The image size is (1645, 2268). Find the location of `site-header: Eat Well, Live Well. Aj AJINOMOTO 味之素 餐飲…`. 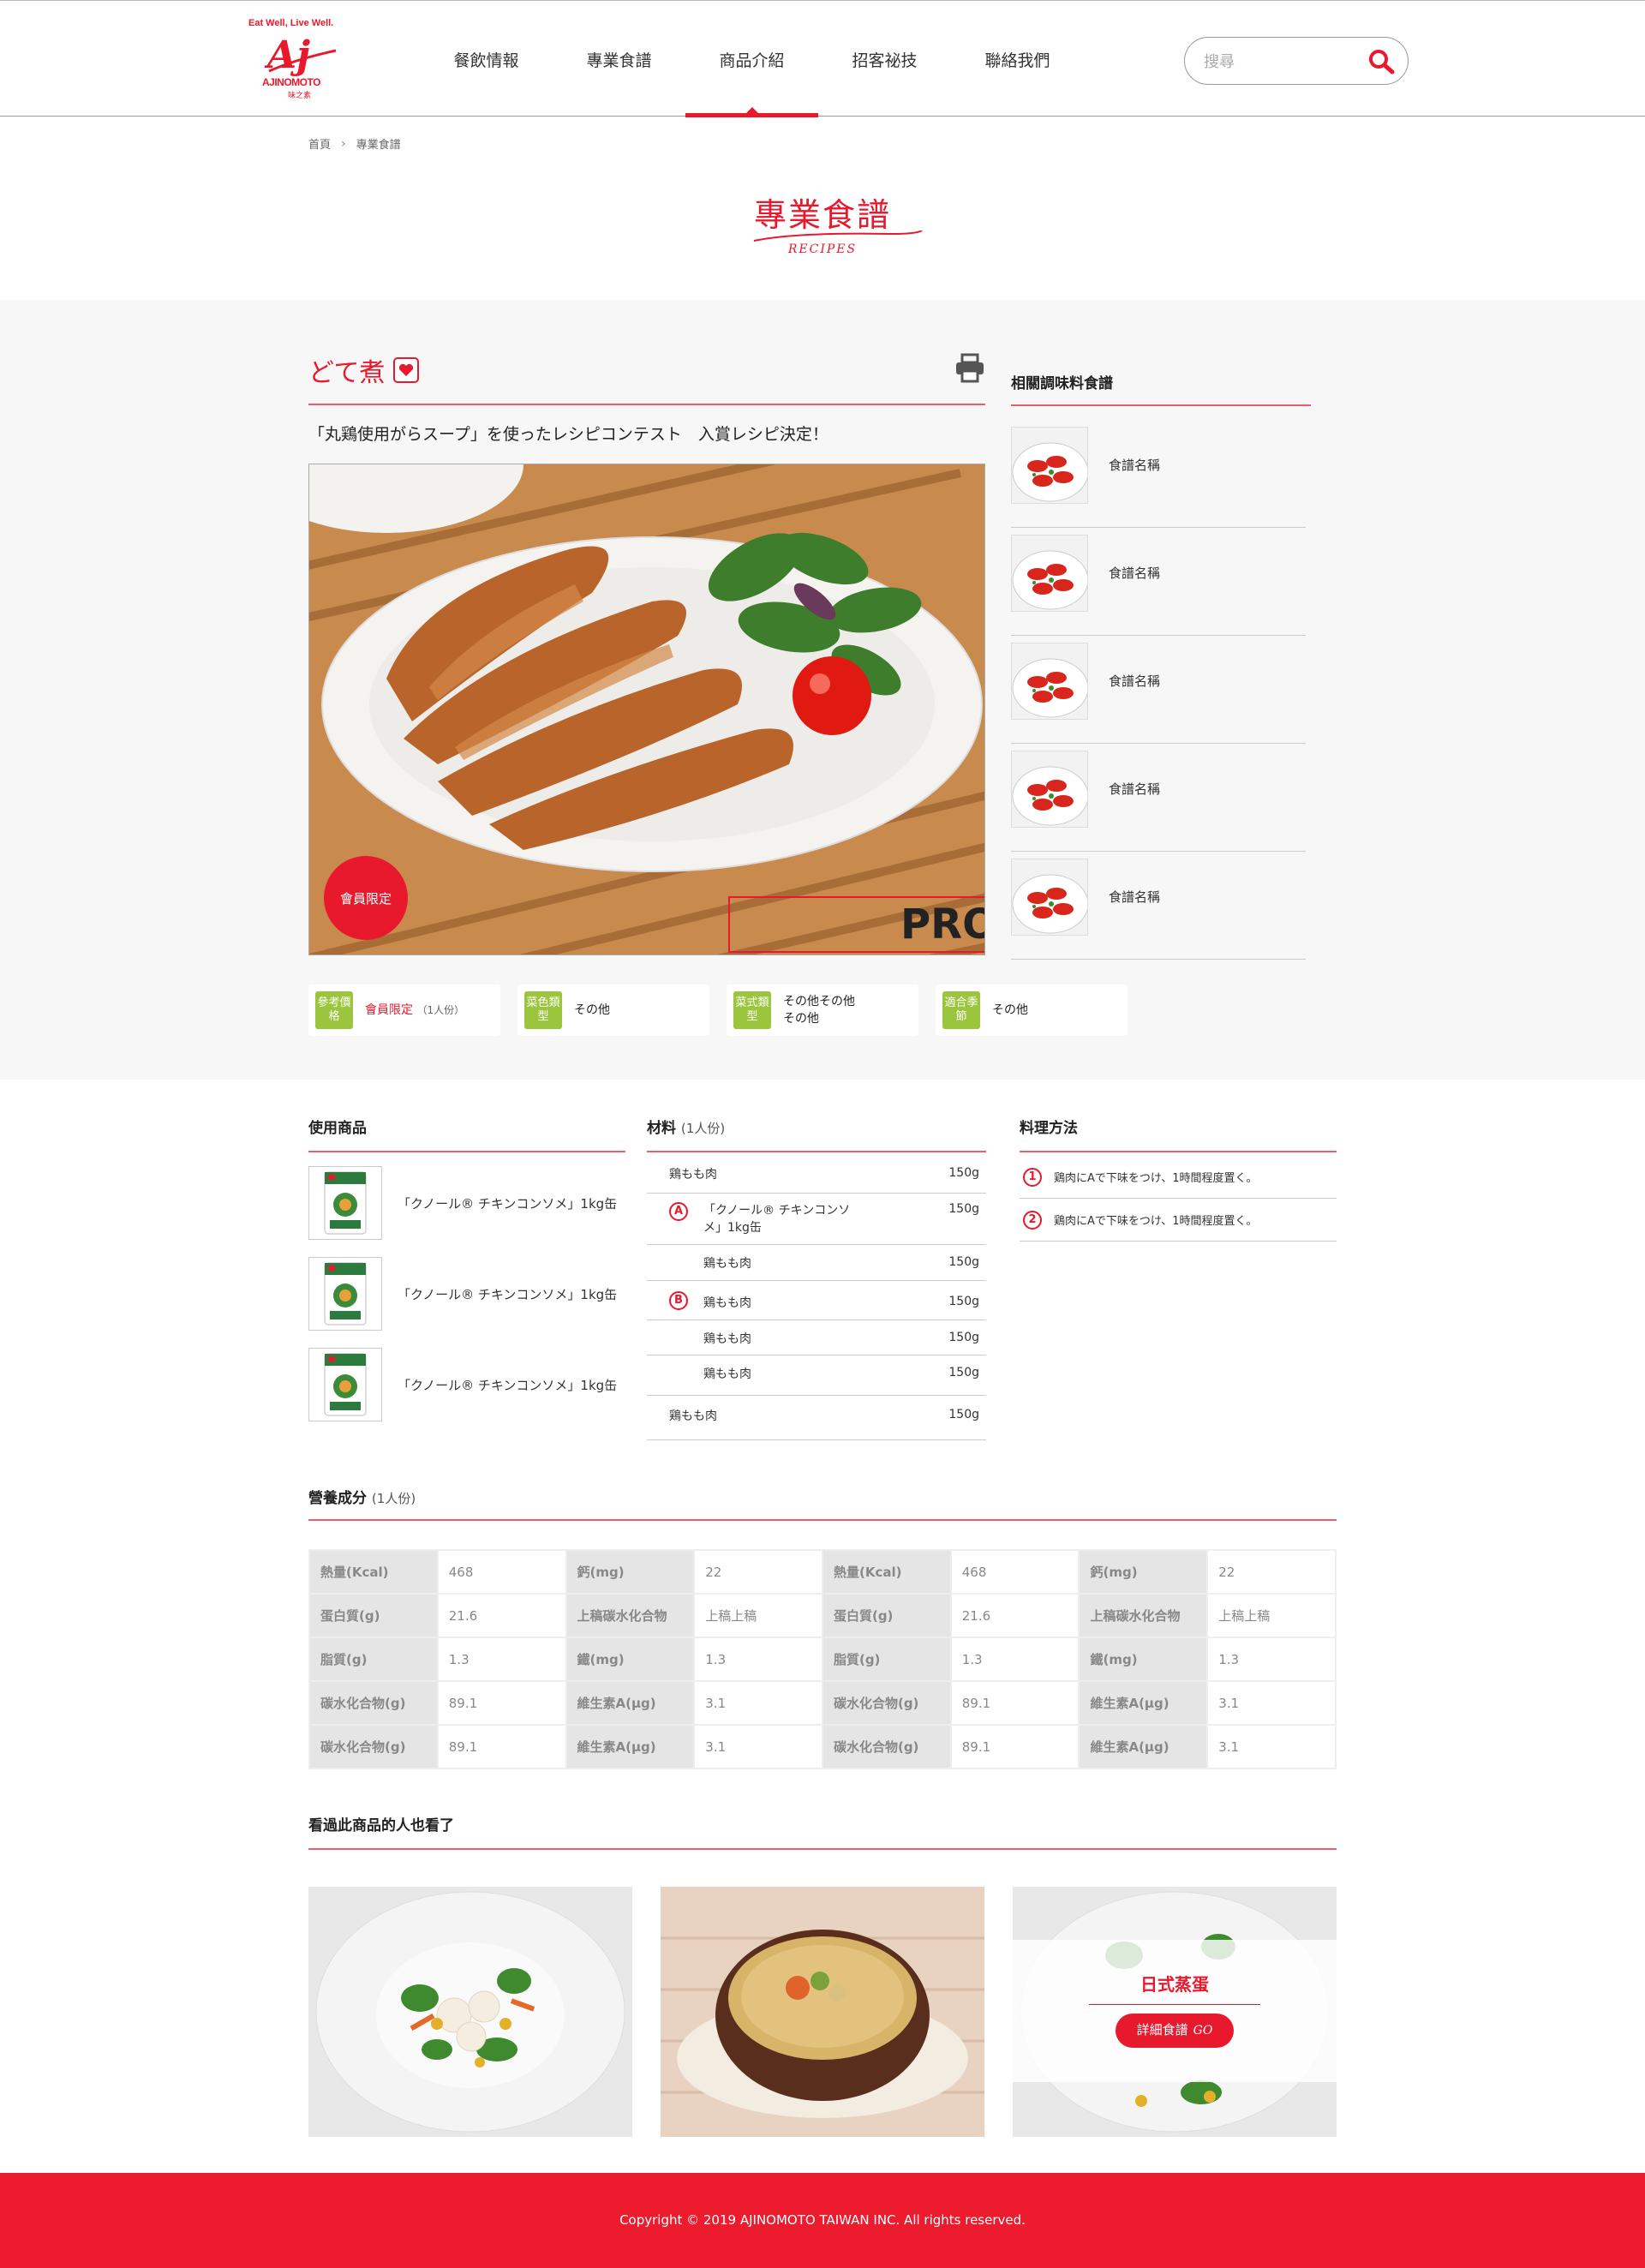

site-header: Eat Well, Live Well. Aj AJINOMOTO 味之素 餐飲… is located at coordinates (822, 58).